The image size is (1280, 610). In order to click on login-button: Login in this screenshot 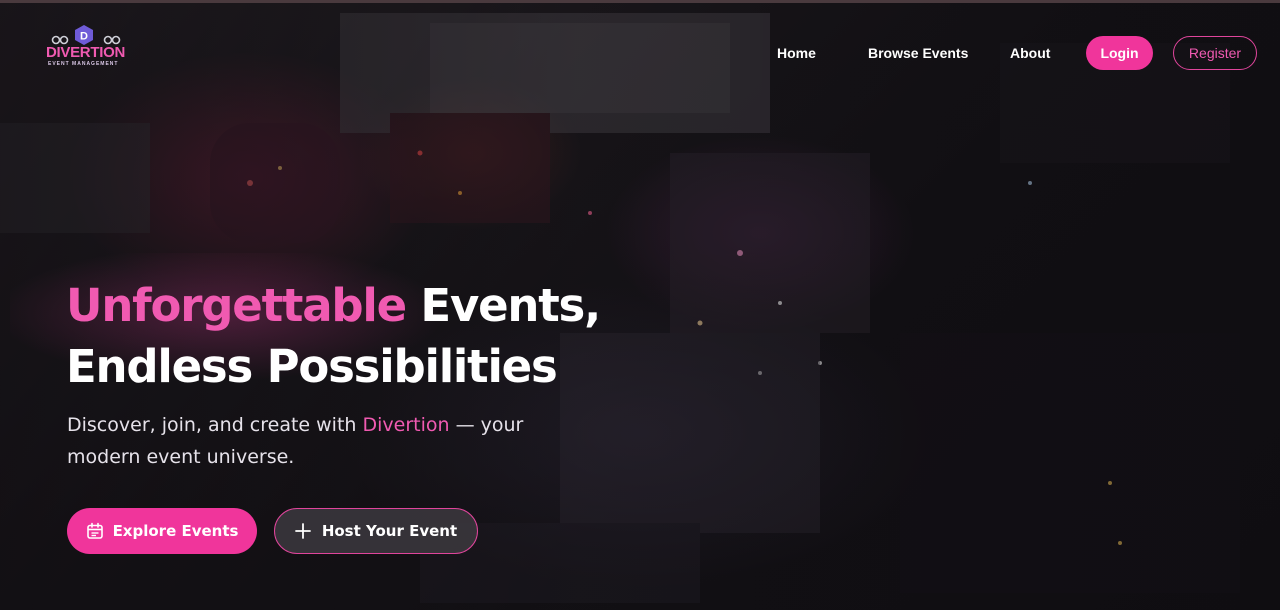, I will do `click(1119, 53)`.